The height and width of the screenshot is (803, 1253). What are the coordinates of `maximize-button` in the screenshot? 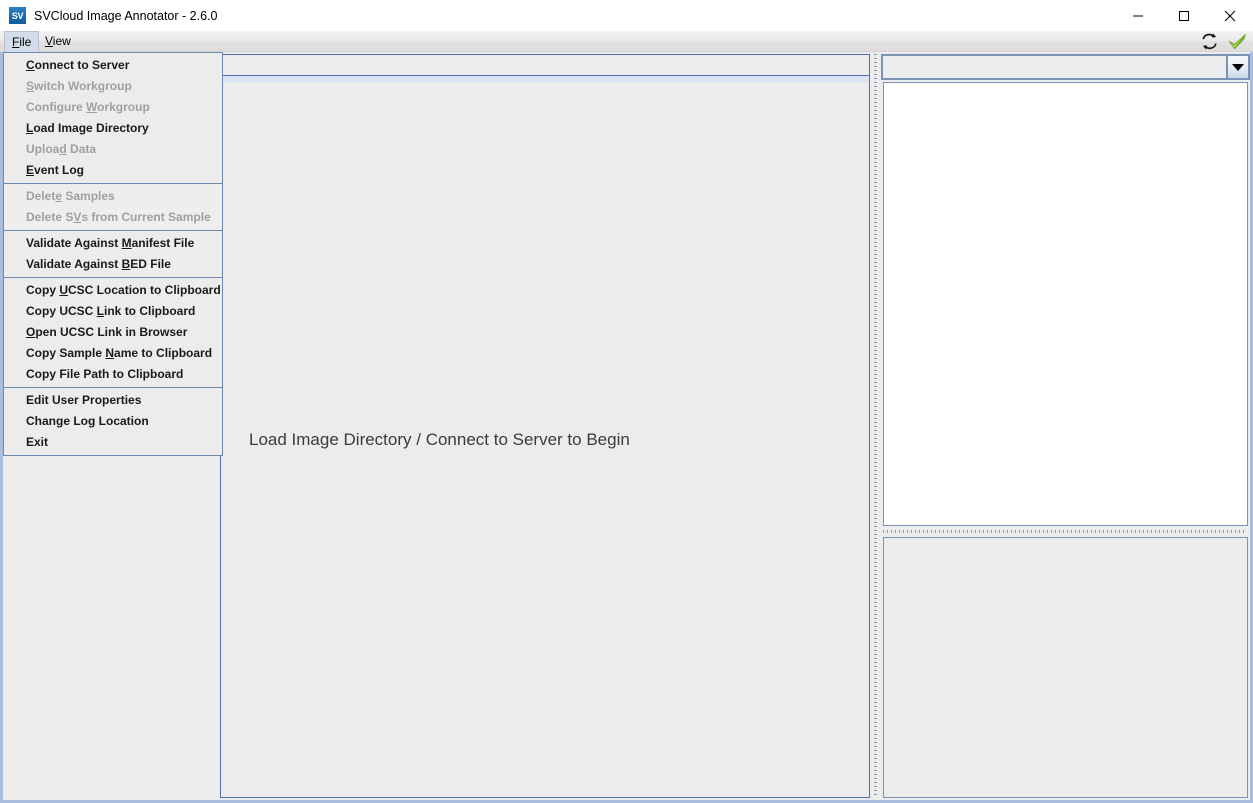 It's located at (1184, 15).